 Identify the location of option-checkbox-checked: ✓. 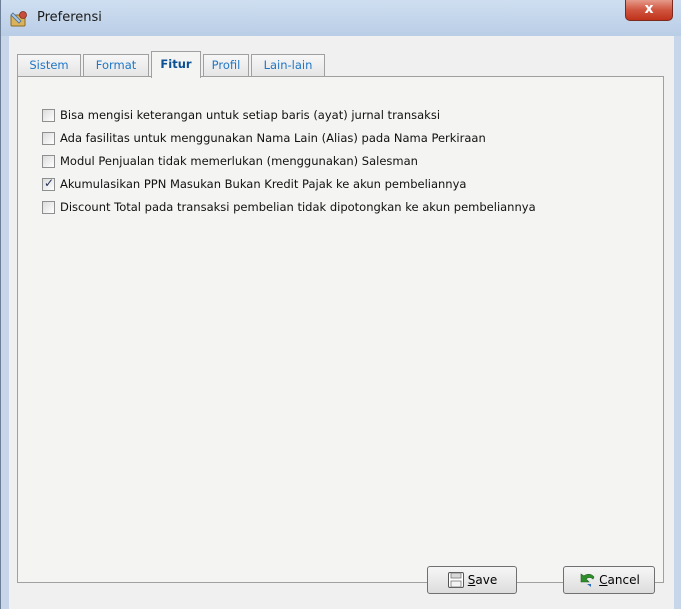
(48, 183).